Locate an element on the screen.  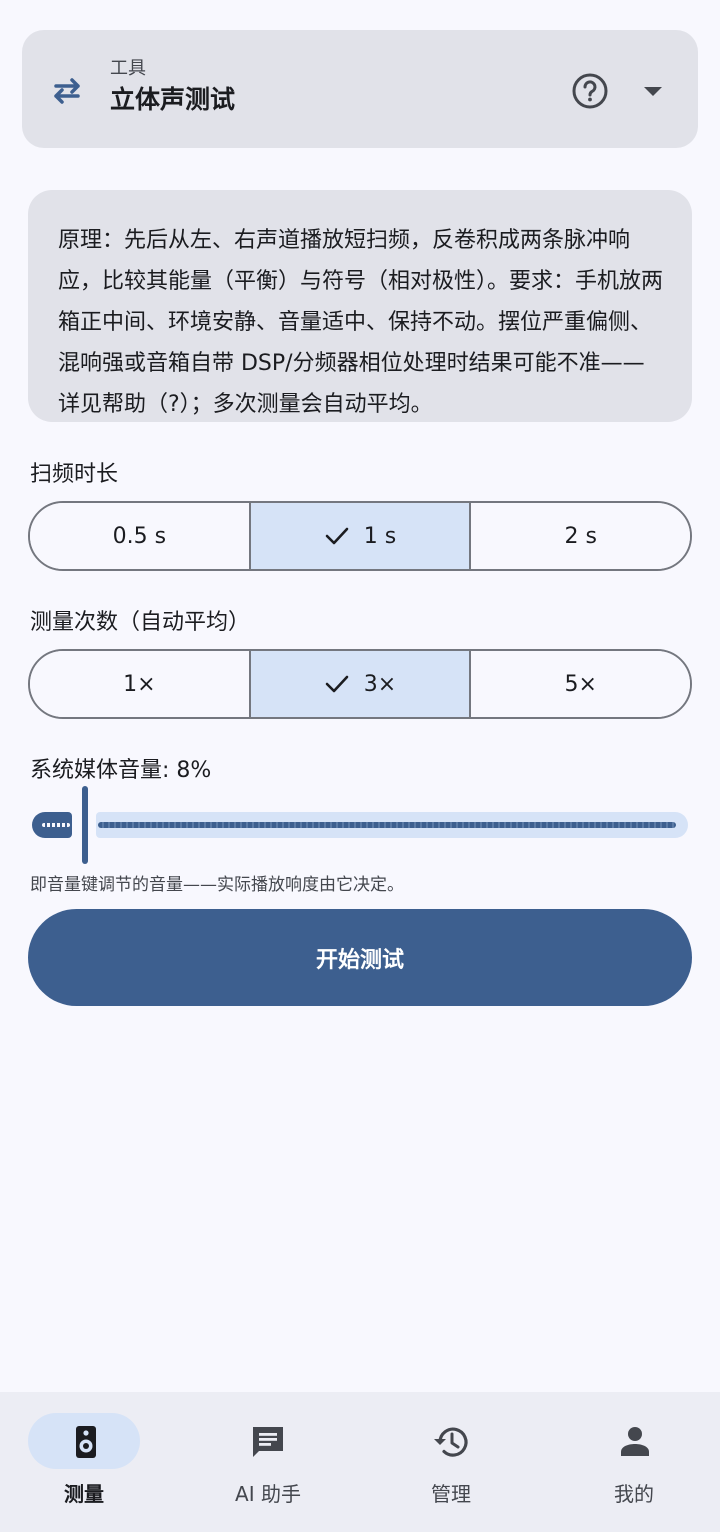
dropdown-arrow-icon is located at coordinates (653, 91).